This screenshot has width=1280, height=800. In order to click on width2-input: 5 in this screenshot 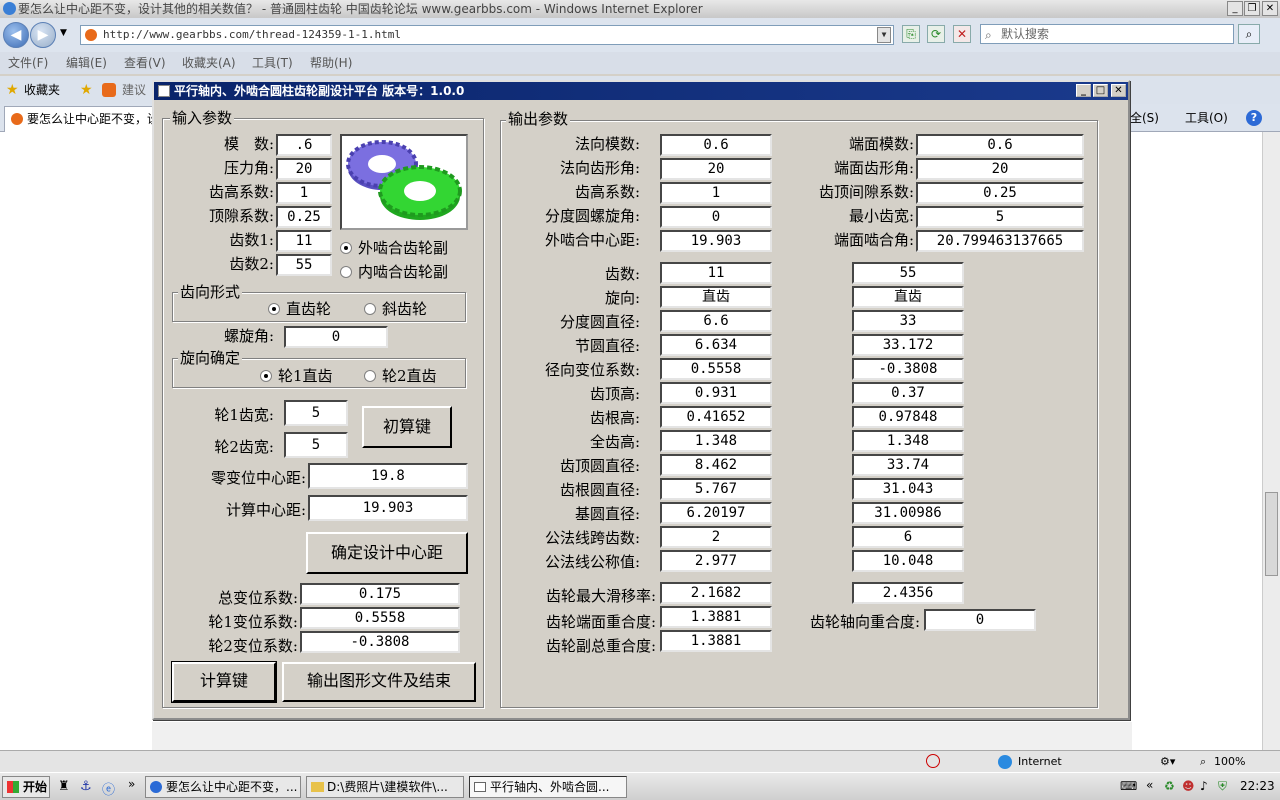, I will do `click(316, 445)`.